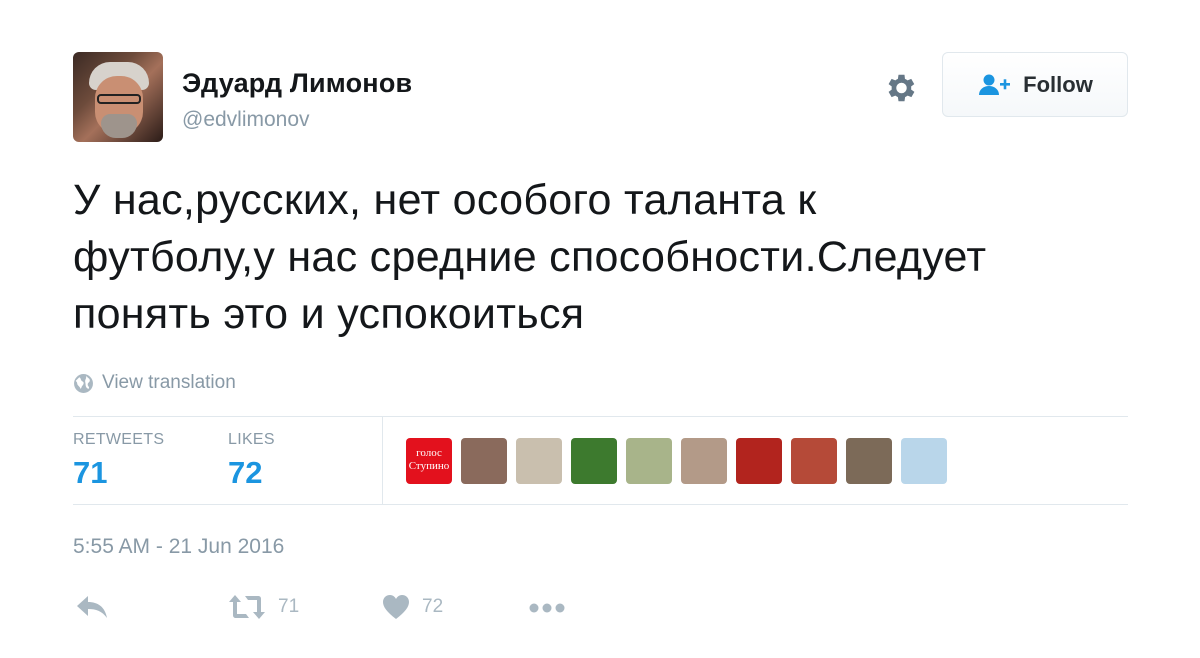 This screenshot has height=658, width=1200. What do you see at coordinates (1058, 84) in the screenshot?
I see `follow-label: Follow` at bounding box center [1058, 84].